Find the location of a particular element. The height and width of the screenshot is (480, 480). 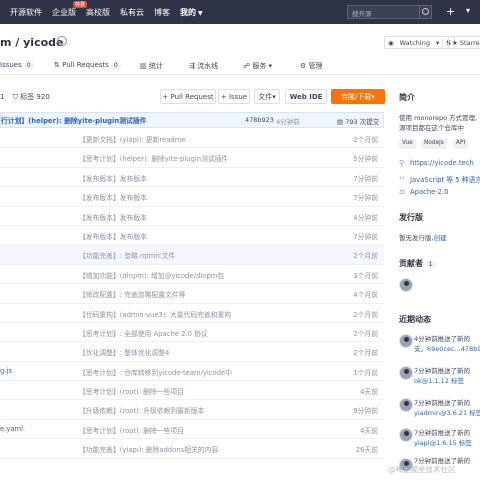

tag-count: 标签 920 is located at coordinates (35, 97).